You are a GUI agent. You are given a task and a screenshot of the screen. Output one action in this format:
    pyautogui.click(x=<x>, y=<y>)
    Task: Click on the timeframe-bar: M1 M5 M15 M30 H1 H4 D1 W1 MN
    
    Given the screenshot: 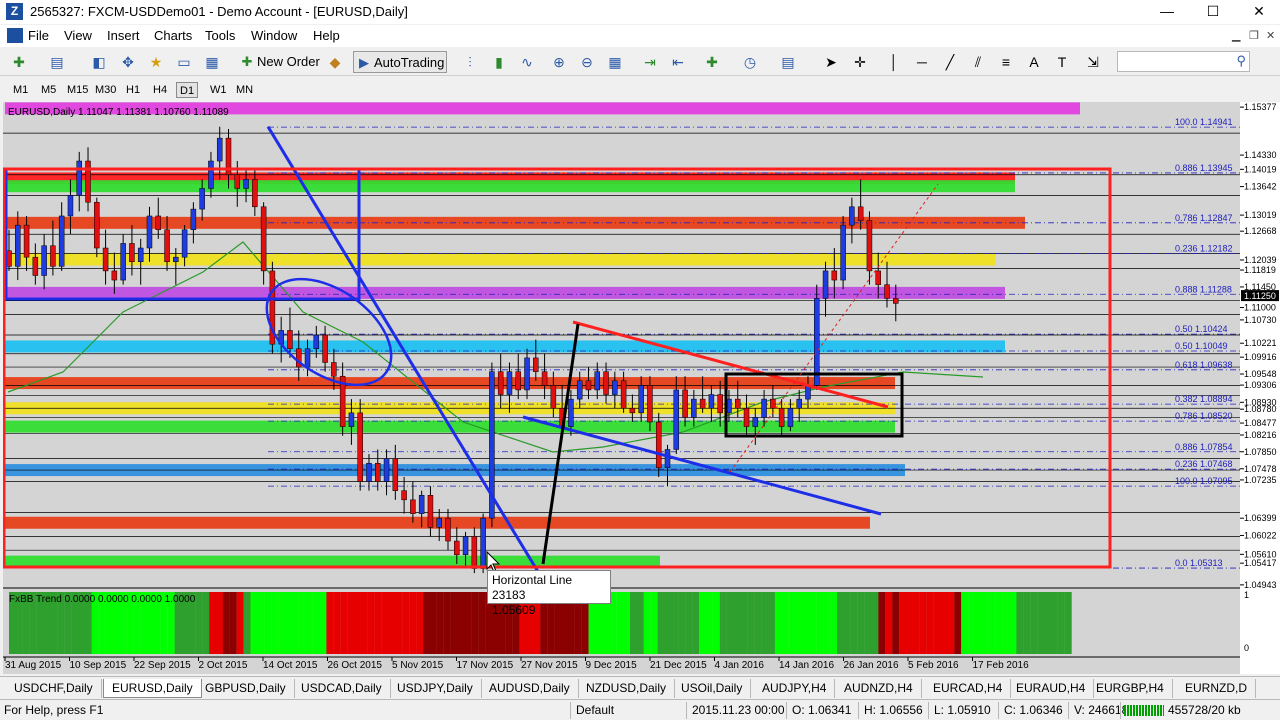 What is the action you would take?
    pyautogui.click(x=640, y=89)
    